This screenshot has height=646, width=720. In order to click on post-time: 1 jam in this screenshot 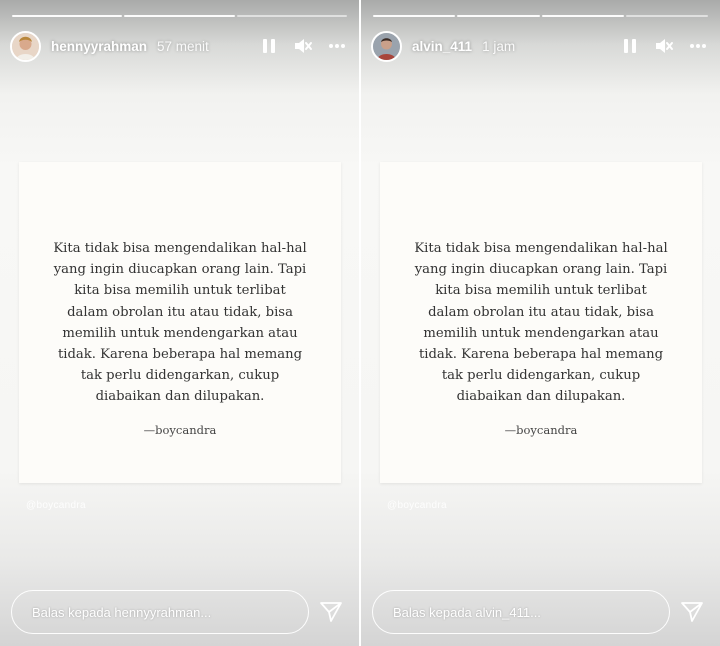, I will do `click(499, 46)`.